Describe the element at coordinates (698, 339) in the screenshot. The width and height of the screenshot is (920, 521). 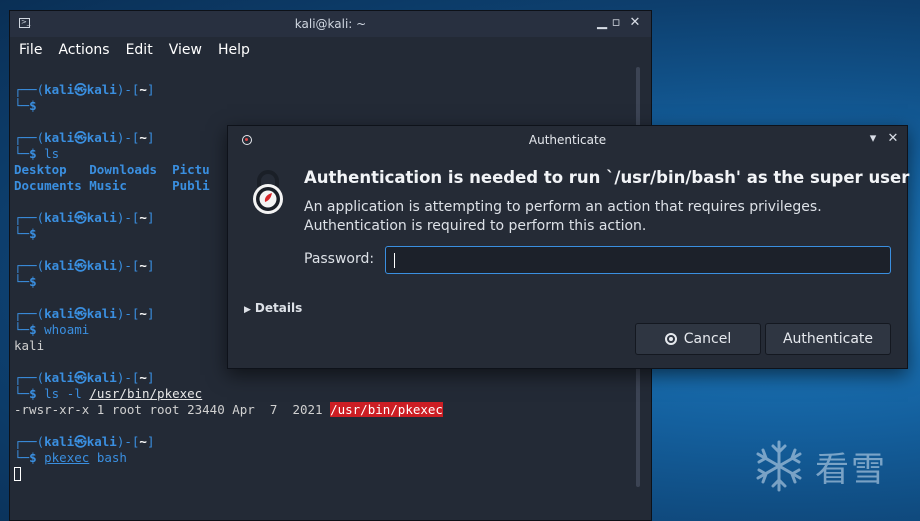
I see `cancel-button: Cancel` at that location.